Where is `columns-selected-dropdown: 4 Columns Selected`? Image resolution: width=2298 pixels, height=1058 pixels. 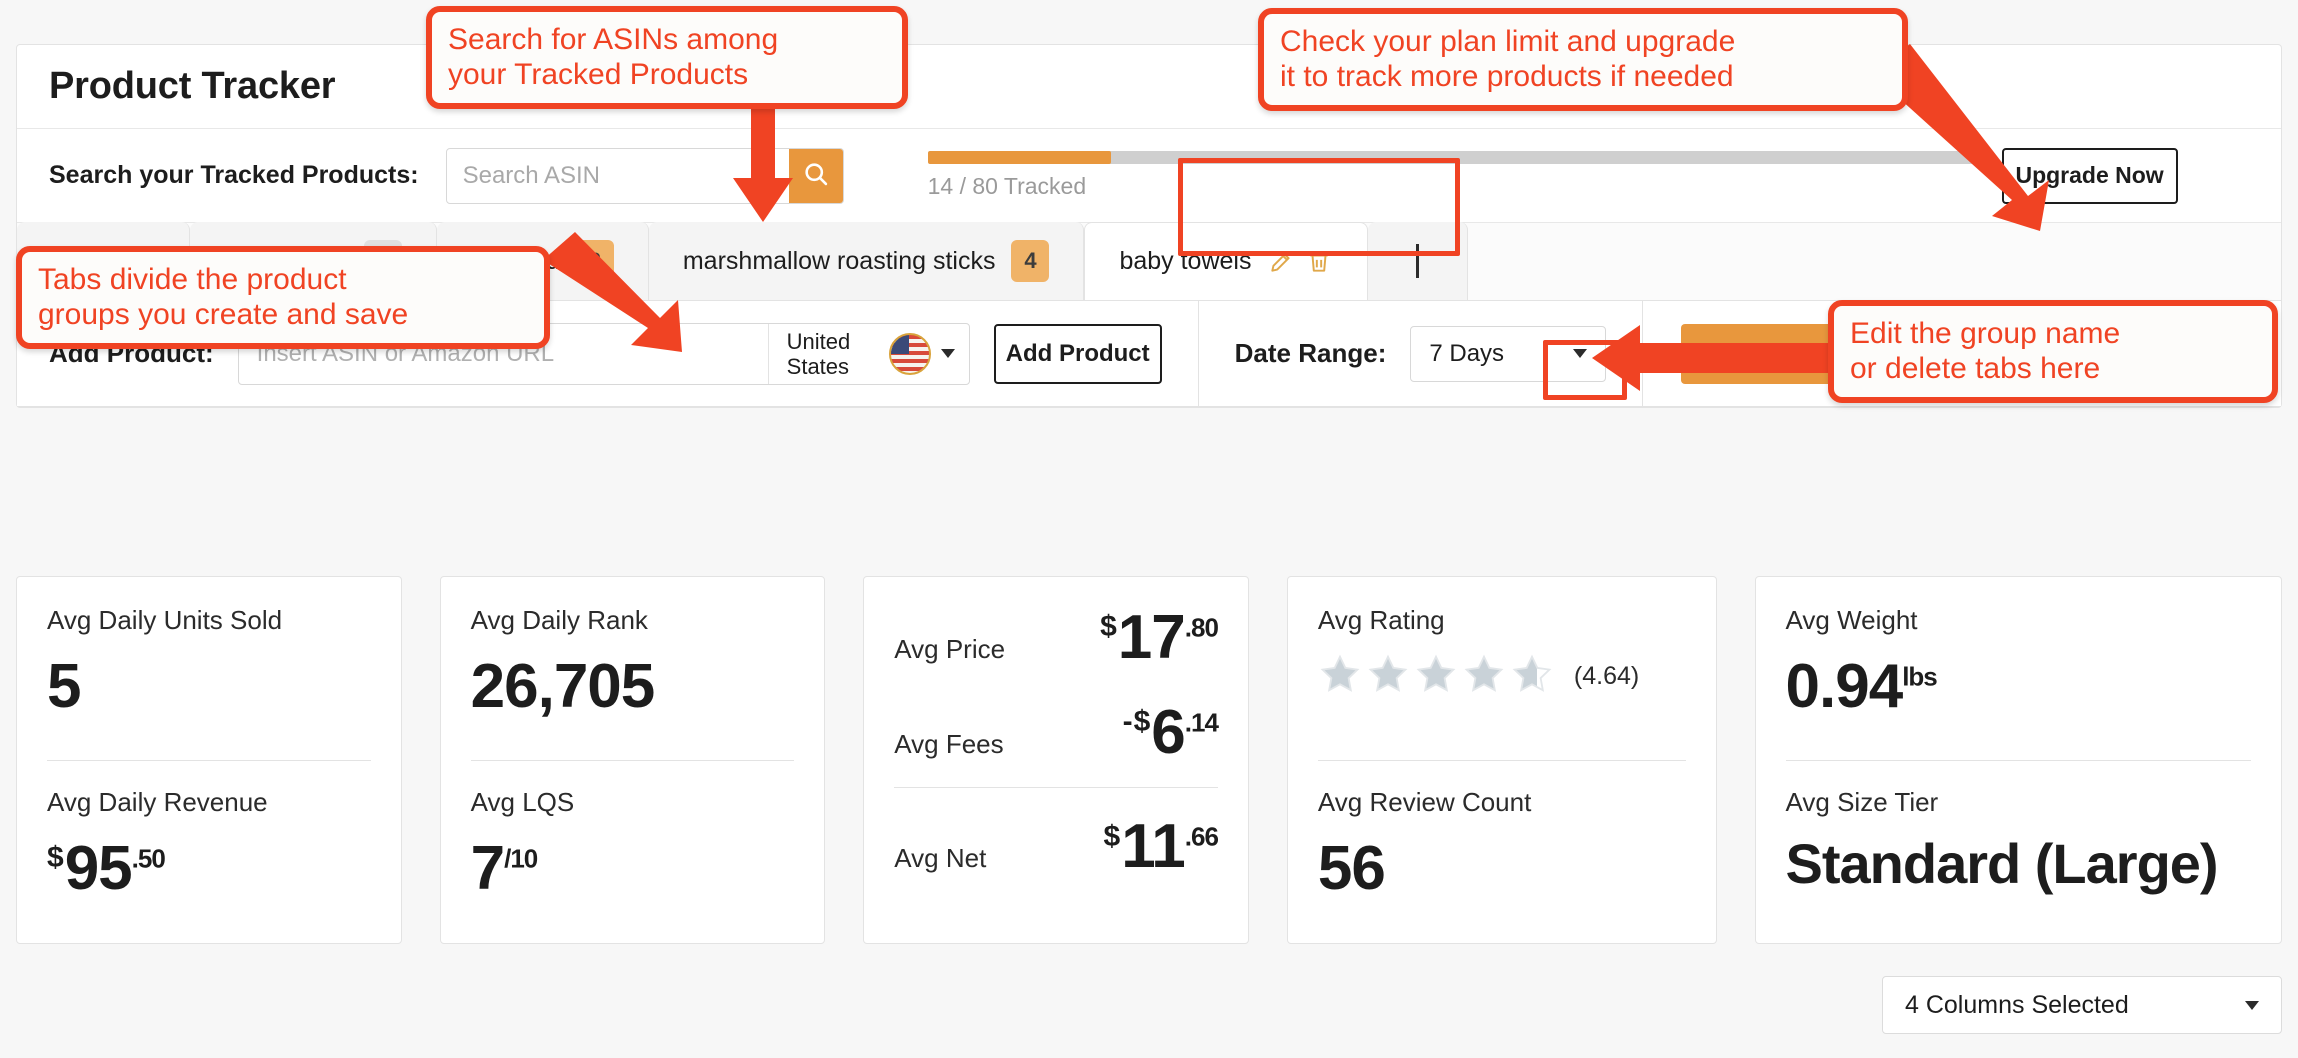
columns-selected-dropdown: 4 Columns Selected is located at coordinates (2082, 1005).